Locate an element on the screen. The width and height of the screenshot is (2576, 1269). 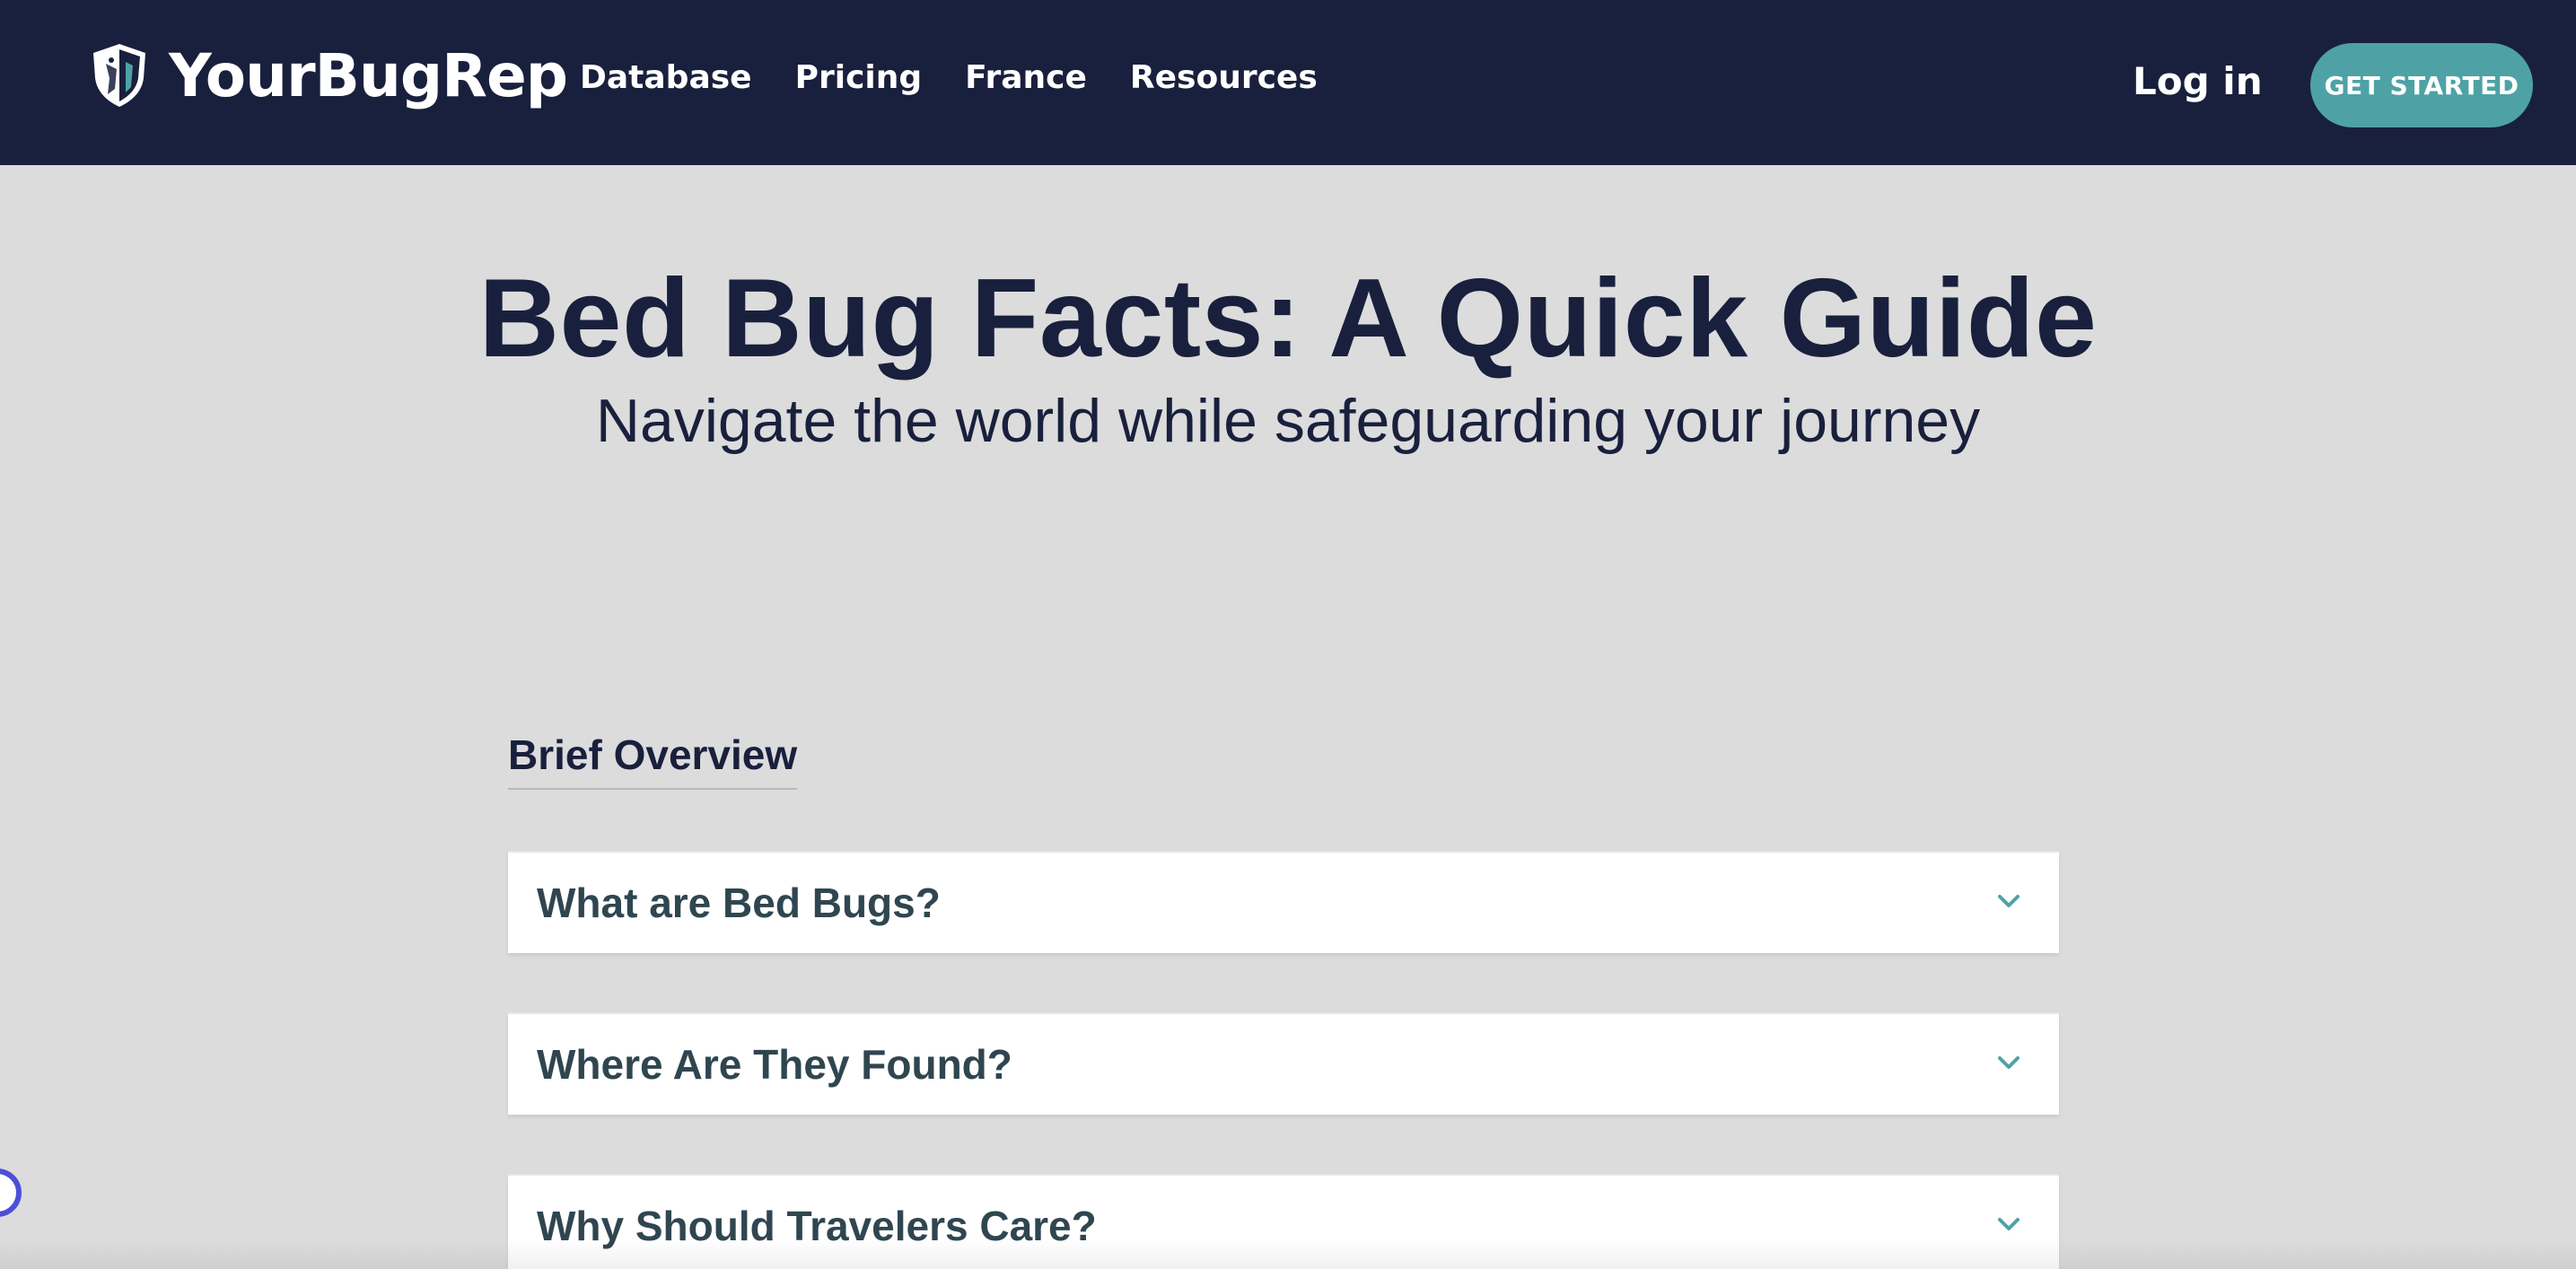
main-nav: Database Pricing France Resources is located at coordinates (970, 77).